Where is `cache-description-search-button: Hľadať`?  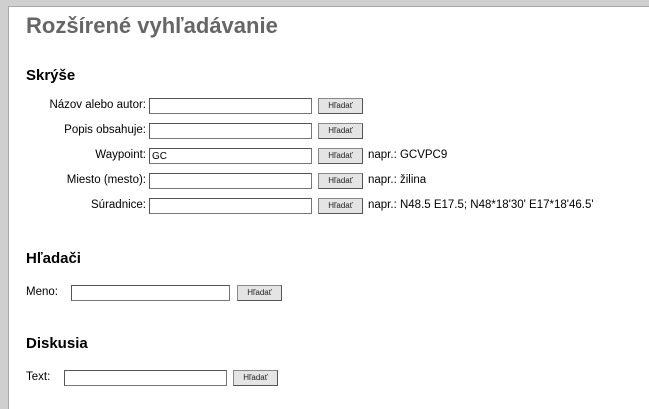
cache-description-search-button: Hľadať is located at coordinates (340, 131).